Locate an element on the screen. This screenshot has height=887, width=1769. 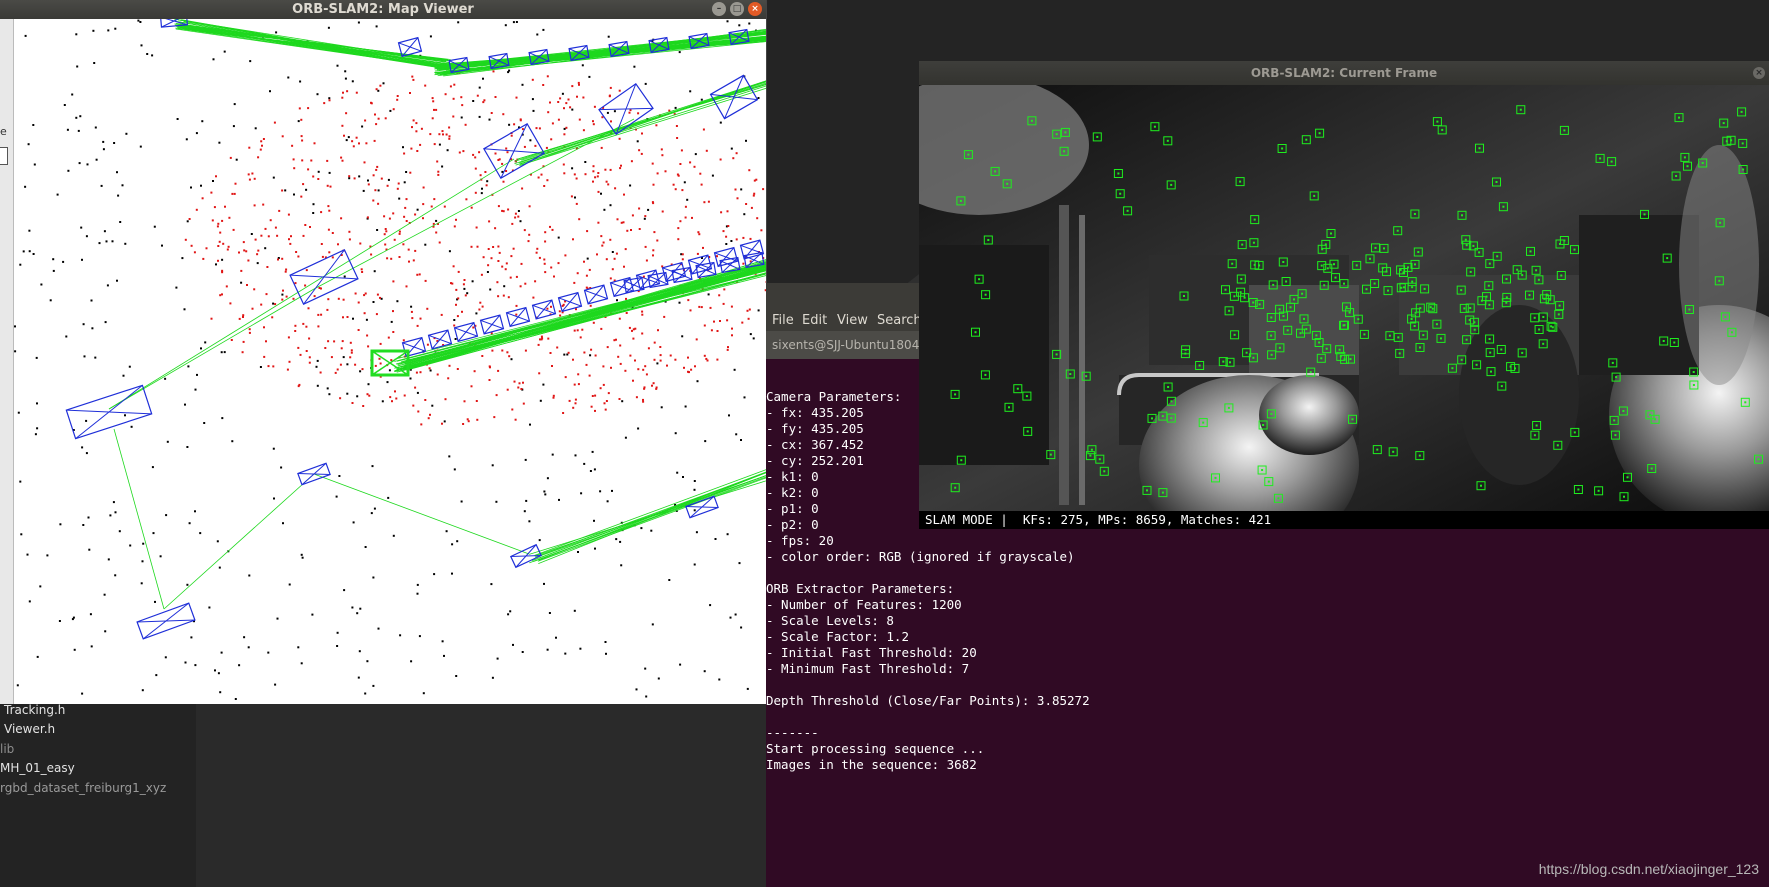
panel-option-label: e is located at coordinates (3, 131).